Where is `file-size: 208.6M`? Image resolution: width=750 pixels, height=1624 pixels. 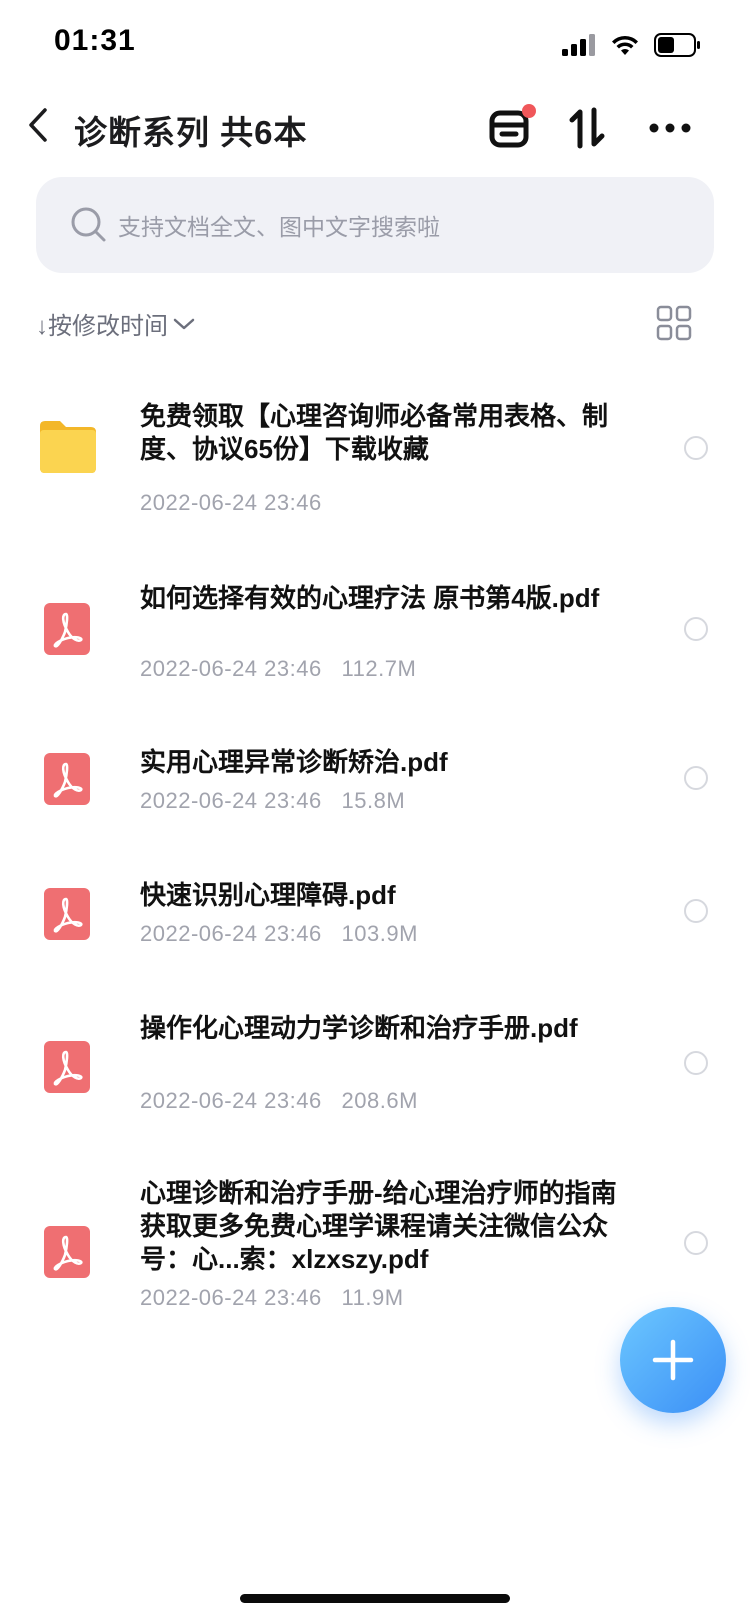
file-size: 208.6M is located at coordinates (379, 1100).